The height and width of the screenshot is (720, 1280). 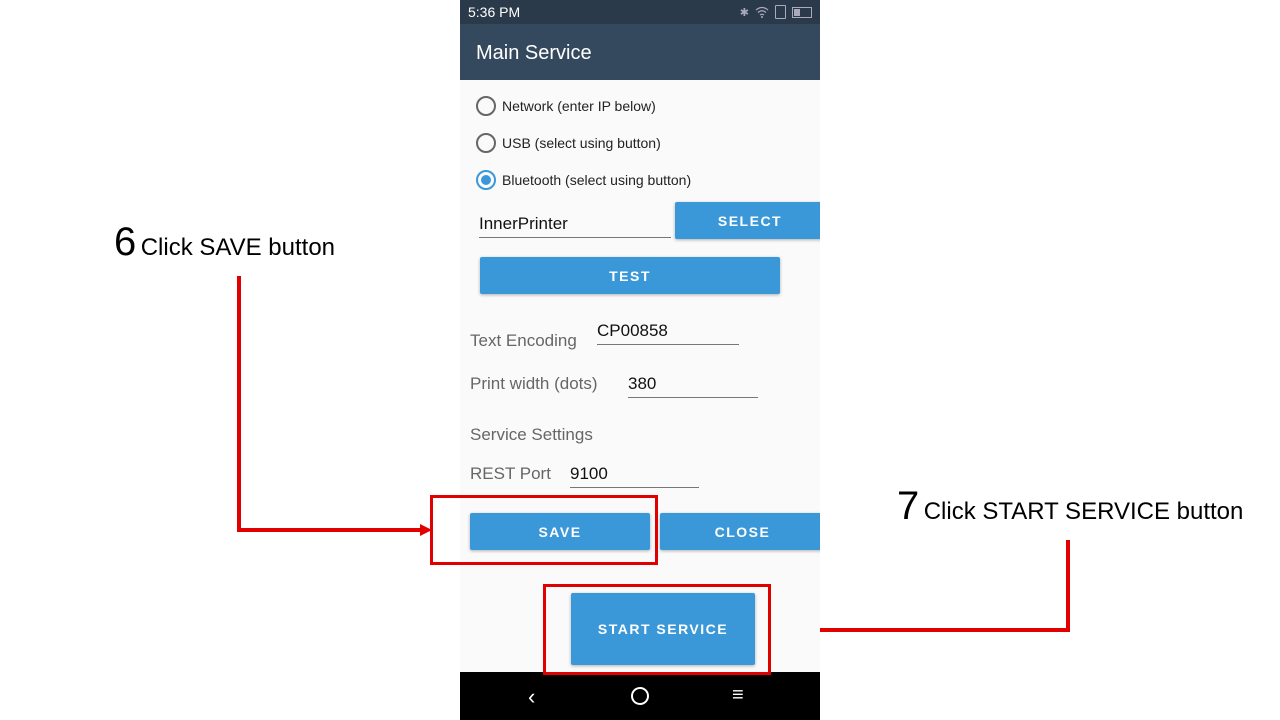 I want to click on print-width-field: 380, so click(x=693, y=386).